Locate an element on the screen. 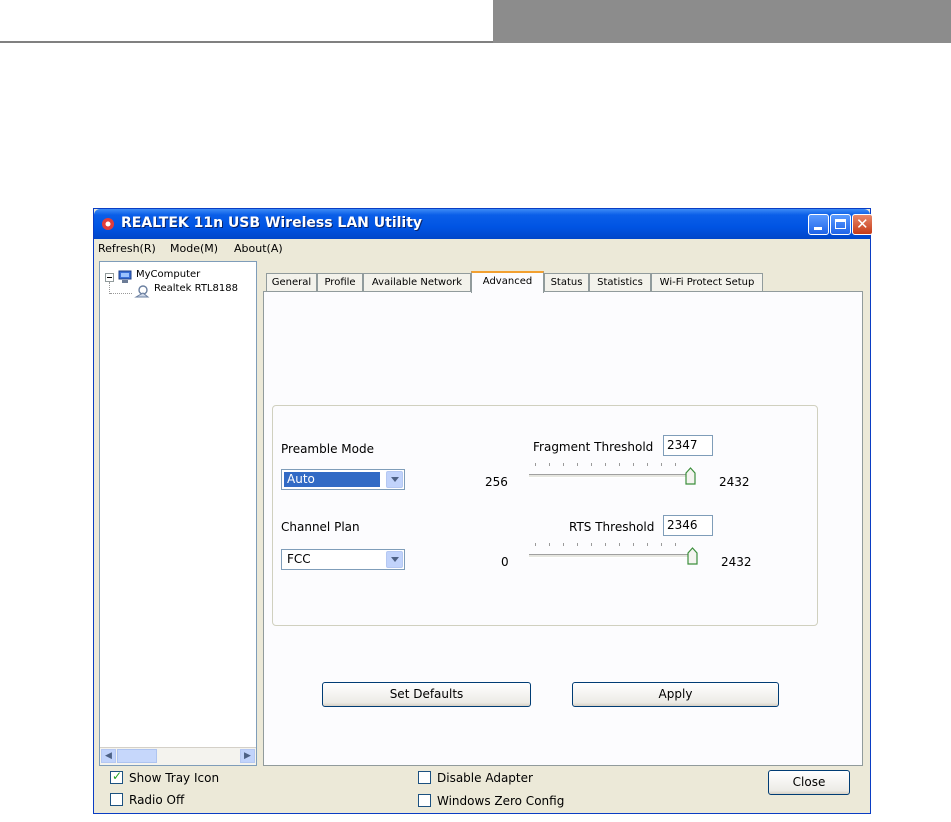 Image resolution: width=951 pixels, height=822 pixels. scroll-thumb is located at coordinates (137, 756).